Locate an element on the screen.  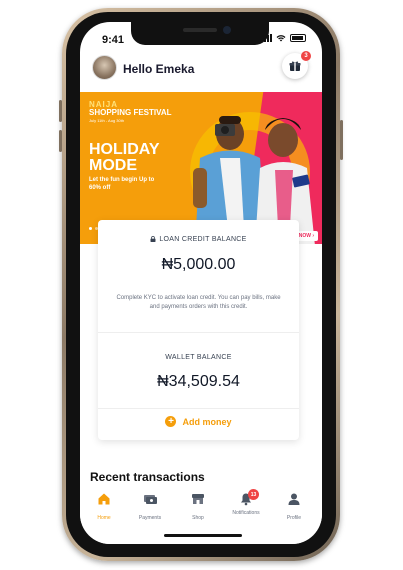
wifi-icon is located at coordinates (281, 38).